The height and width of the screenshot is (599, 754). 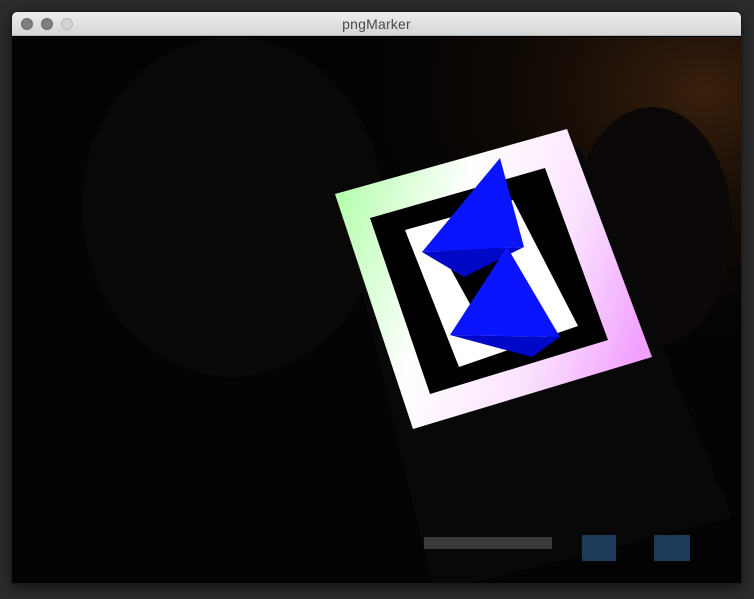 I want to click on device-thumbnail-right, so click(x=672, y=548).